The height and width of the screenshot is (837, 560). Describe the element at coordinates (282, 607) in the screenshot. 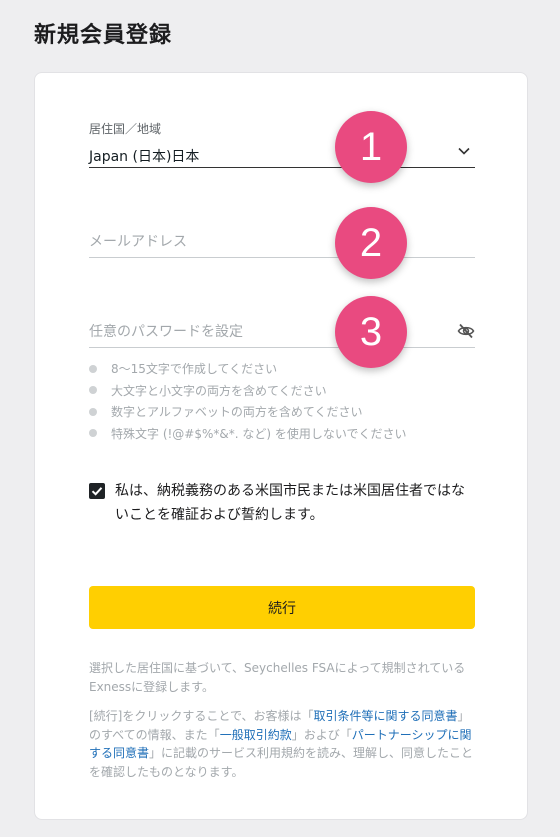

I see `continue-button: 続行` at that location.